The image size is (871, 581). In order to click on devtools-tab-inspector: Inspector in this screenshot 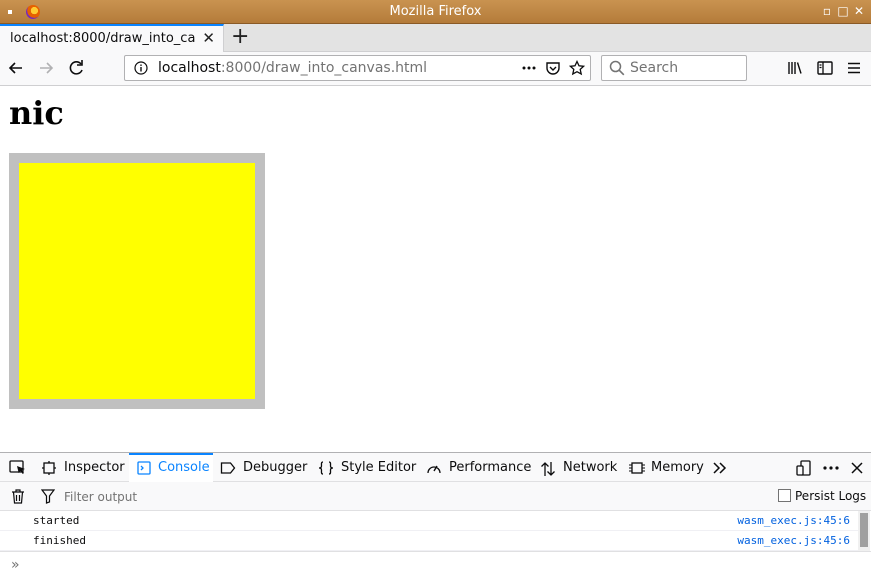, I will do `click(85, 467)`.